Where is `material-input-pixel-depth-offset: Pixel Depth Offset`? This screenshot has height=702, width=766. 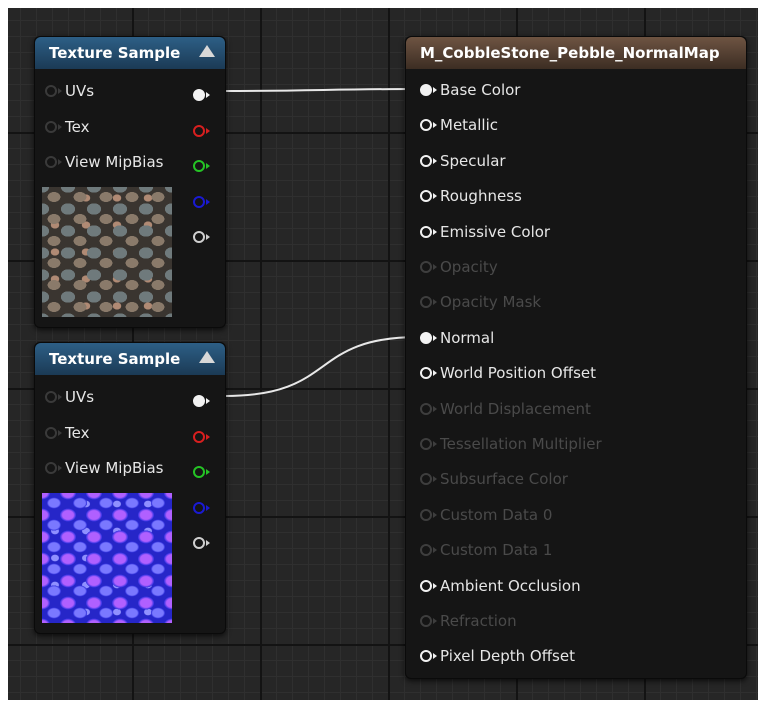 material-input-pixel-depth-offset: Pixel Depth Offset is located at coordinates (497, 656).